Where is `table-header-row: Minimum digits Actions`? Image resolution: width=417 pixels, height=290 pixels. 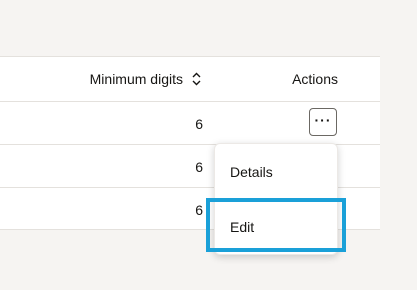 table-header-row: Minimum digits Actions is located at coordinates (190, 79).